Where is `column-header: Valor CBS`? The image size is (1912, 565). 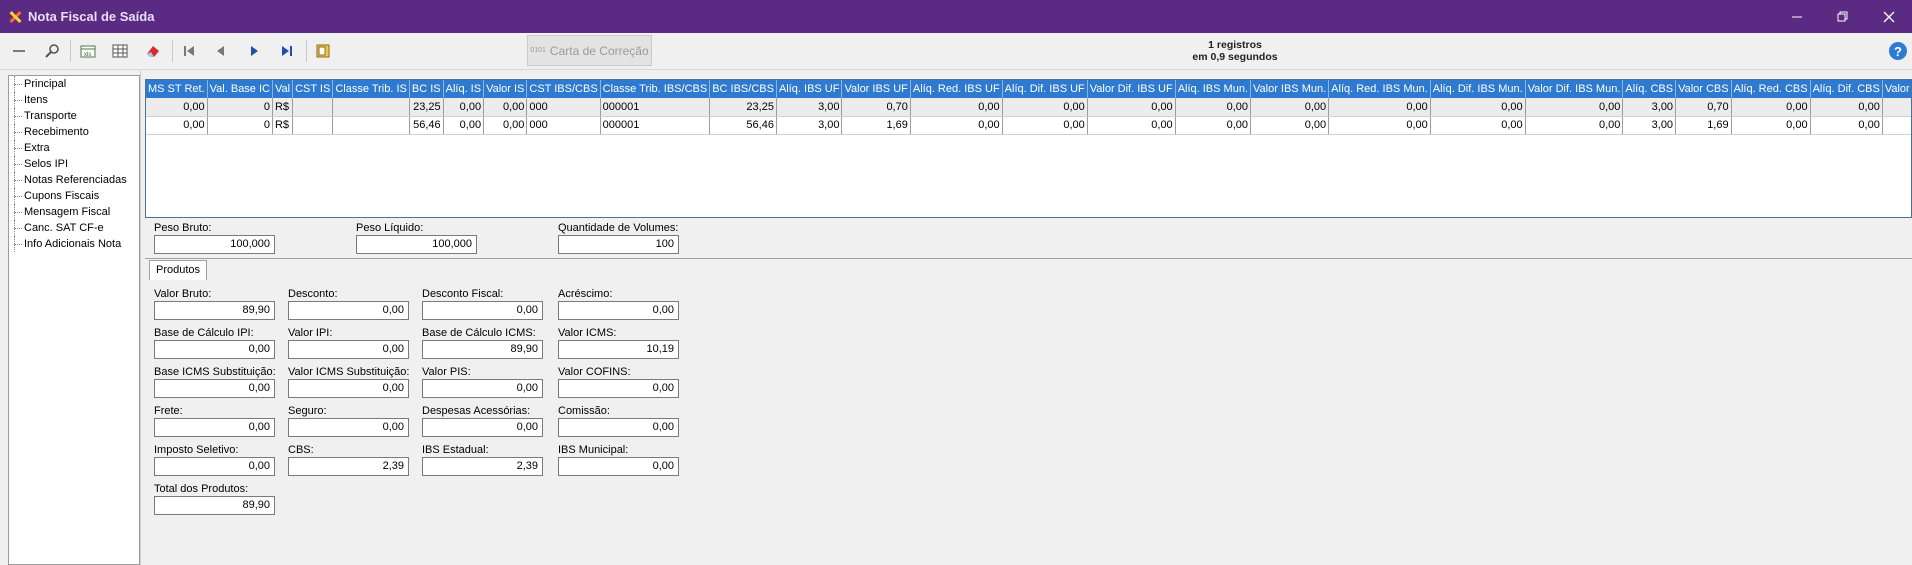
column-header: Valor CBS is located at coordinates (1703, 89).